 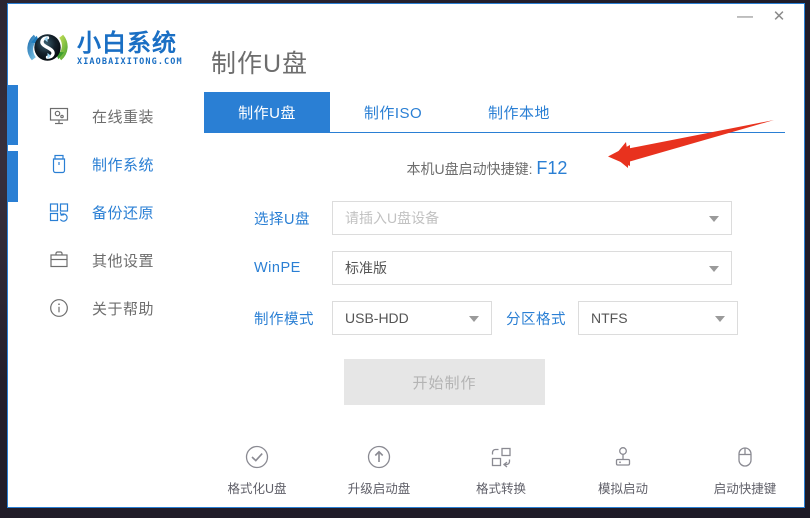 I want to click on brand-title: 小白系统, so click(x=127, y=42).